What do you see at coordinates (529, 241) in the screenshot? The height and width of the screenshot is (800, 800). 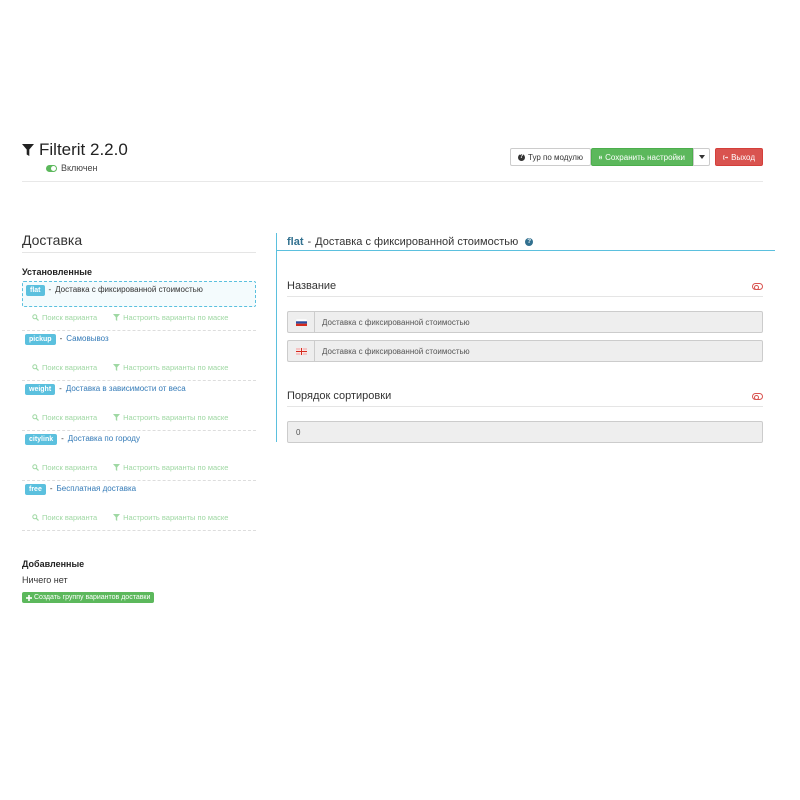 I see `help-icon: ?` at bounding box center [529, 241].